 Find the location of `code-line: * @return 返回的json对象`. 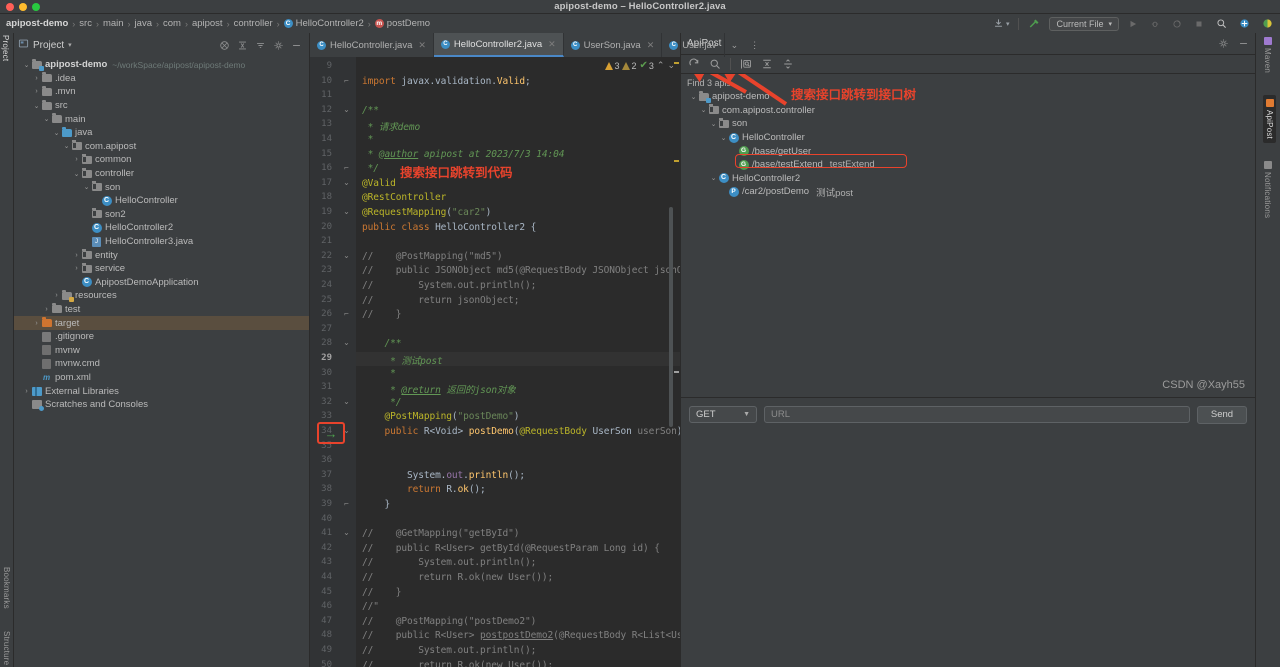

code-line: * @return 返回的json对象 is located at coordinates (439, 389).